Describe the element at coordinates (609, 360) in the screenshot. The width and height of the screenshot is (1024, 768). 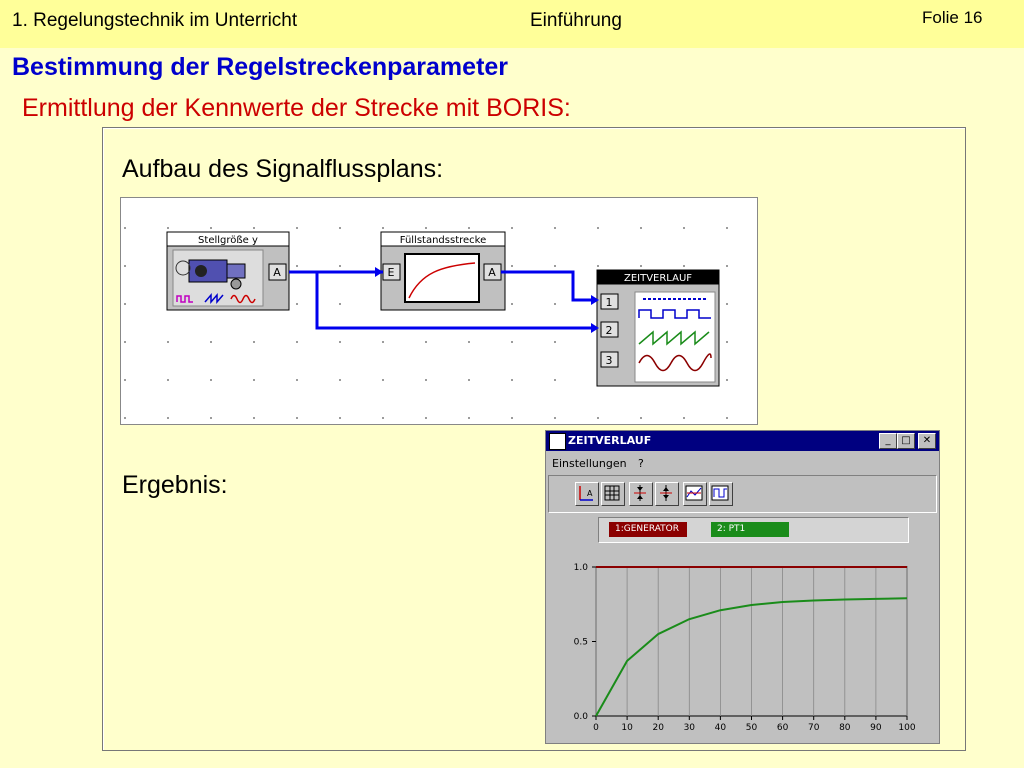
I see `block-zeitverlauf-port-3: 3` at that location.